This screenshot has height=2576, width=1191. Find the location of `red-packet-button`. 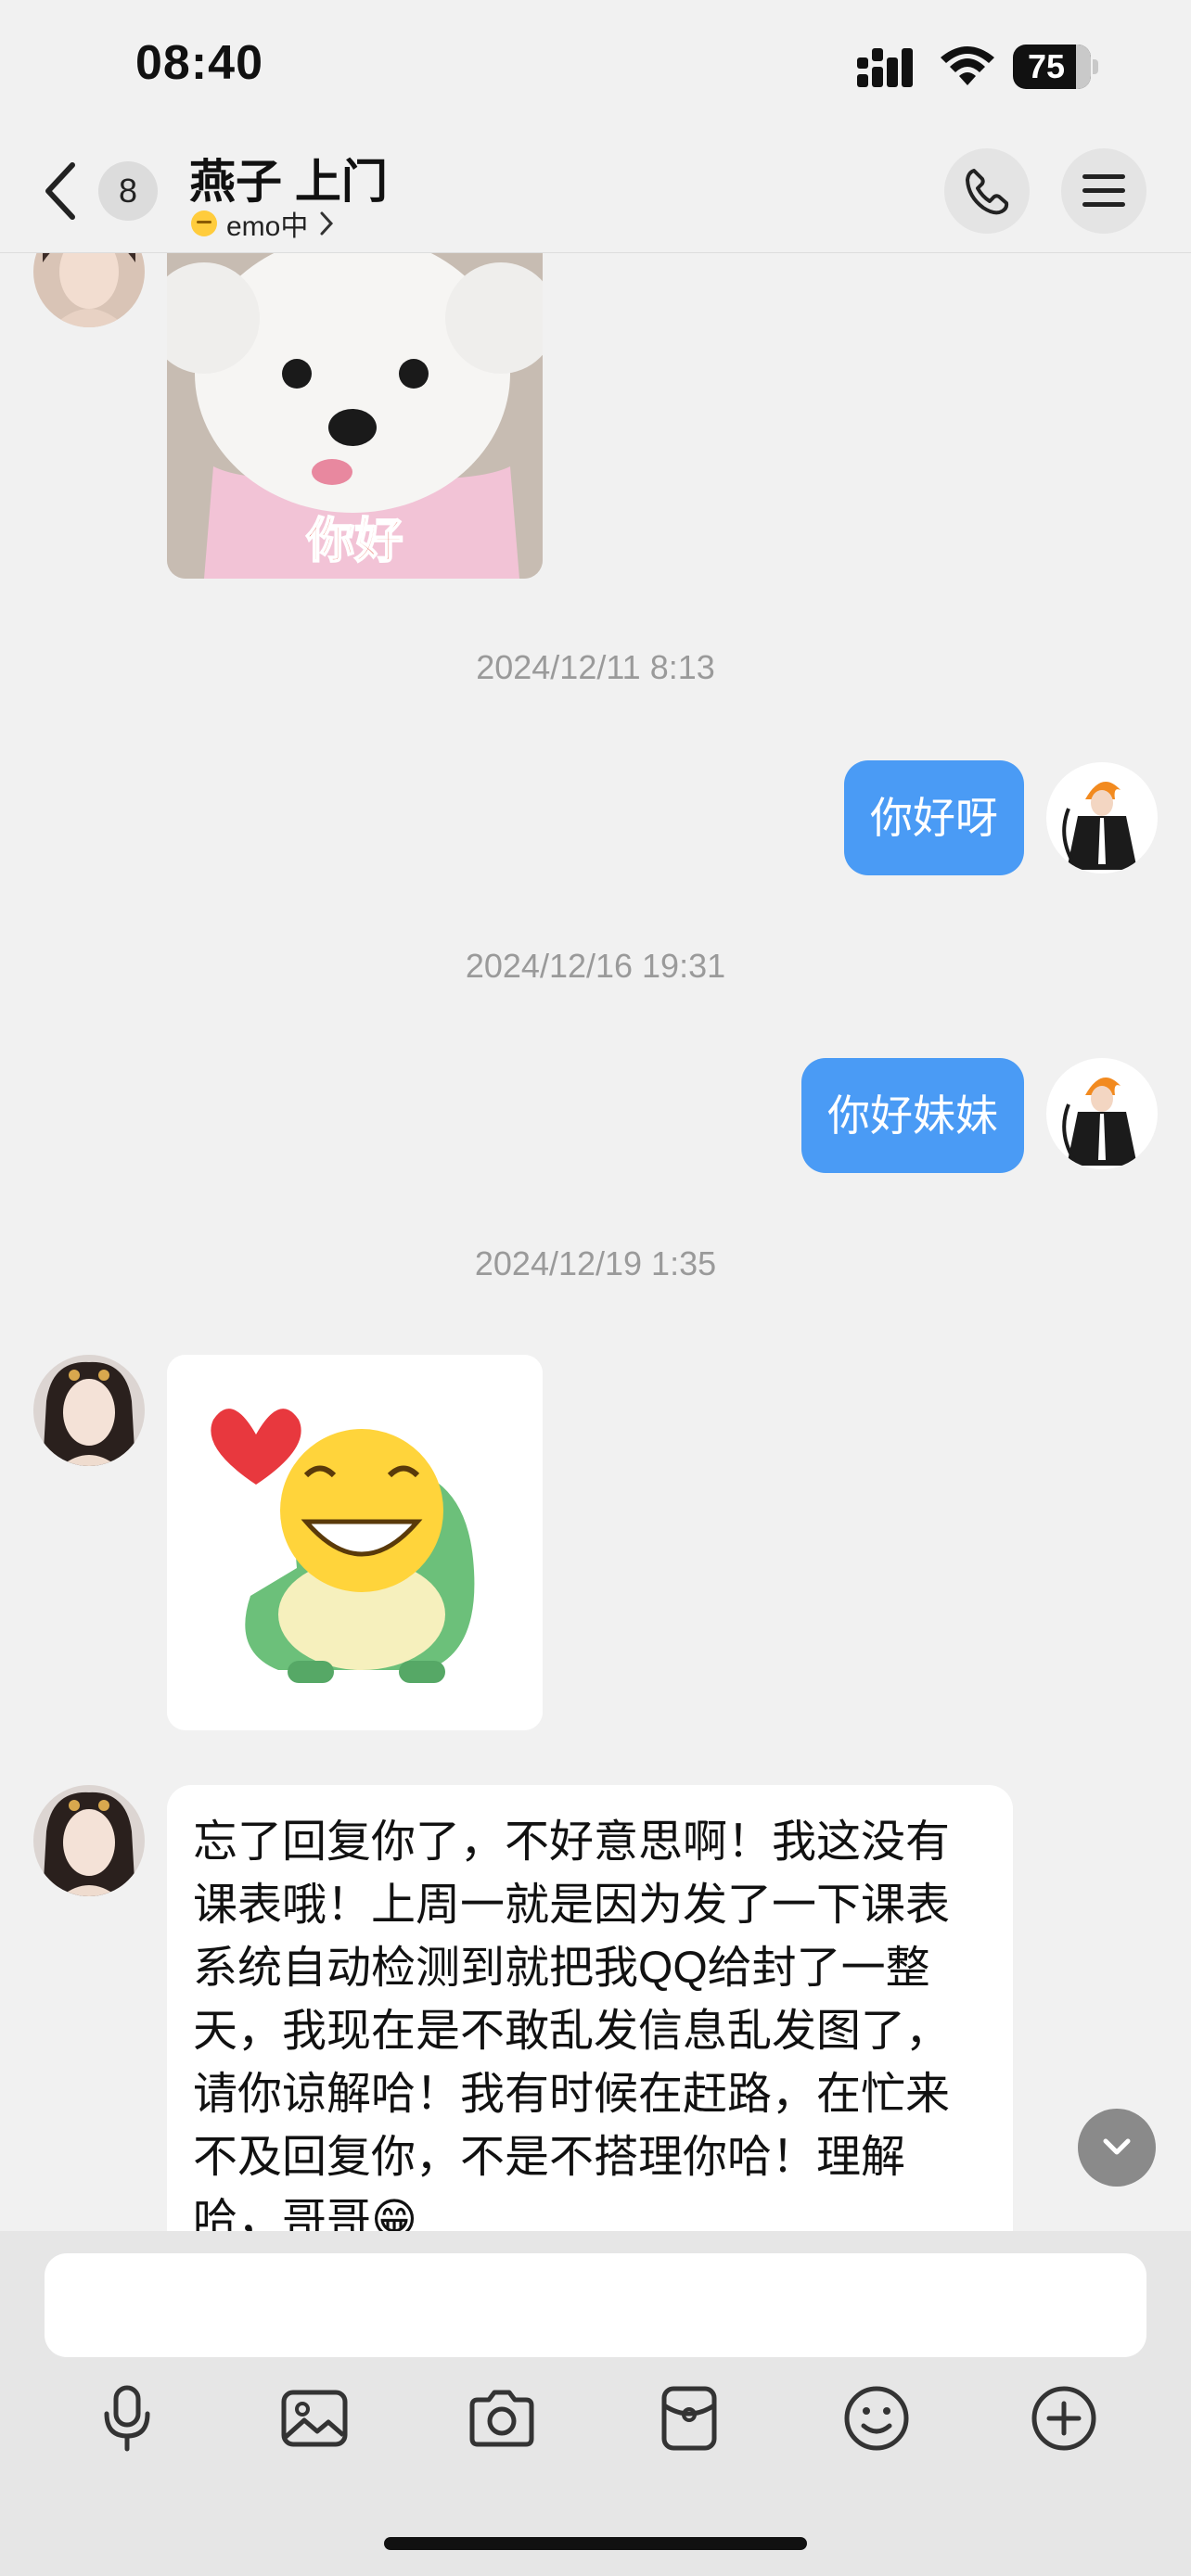

red-packet-button is located at coordinates (689, 2419).